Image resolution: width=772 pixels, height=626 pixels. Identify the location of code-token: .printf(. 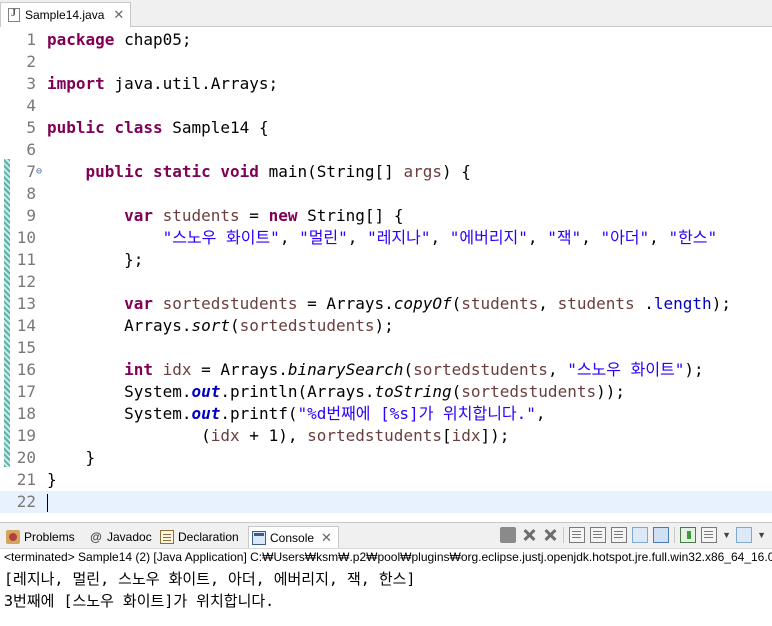
(259, 413).